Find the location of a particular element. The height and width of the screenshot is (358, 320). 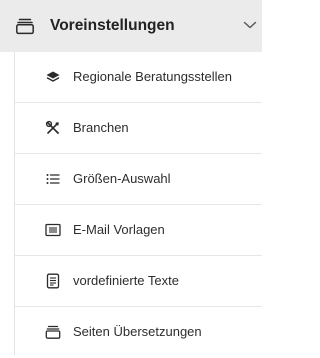

menu-item-branchen: Branchen is located at coordinates (138, 128).